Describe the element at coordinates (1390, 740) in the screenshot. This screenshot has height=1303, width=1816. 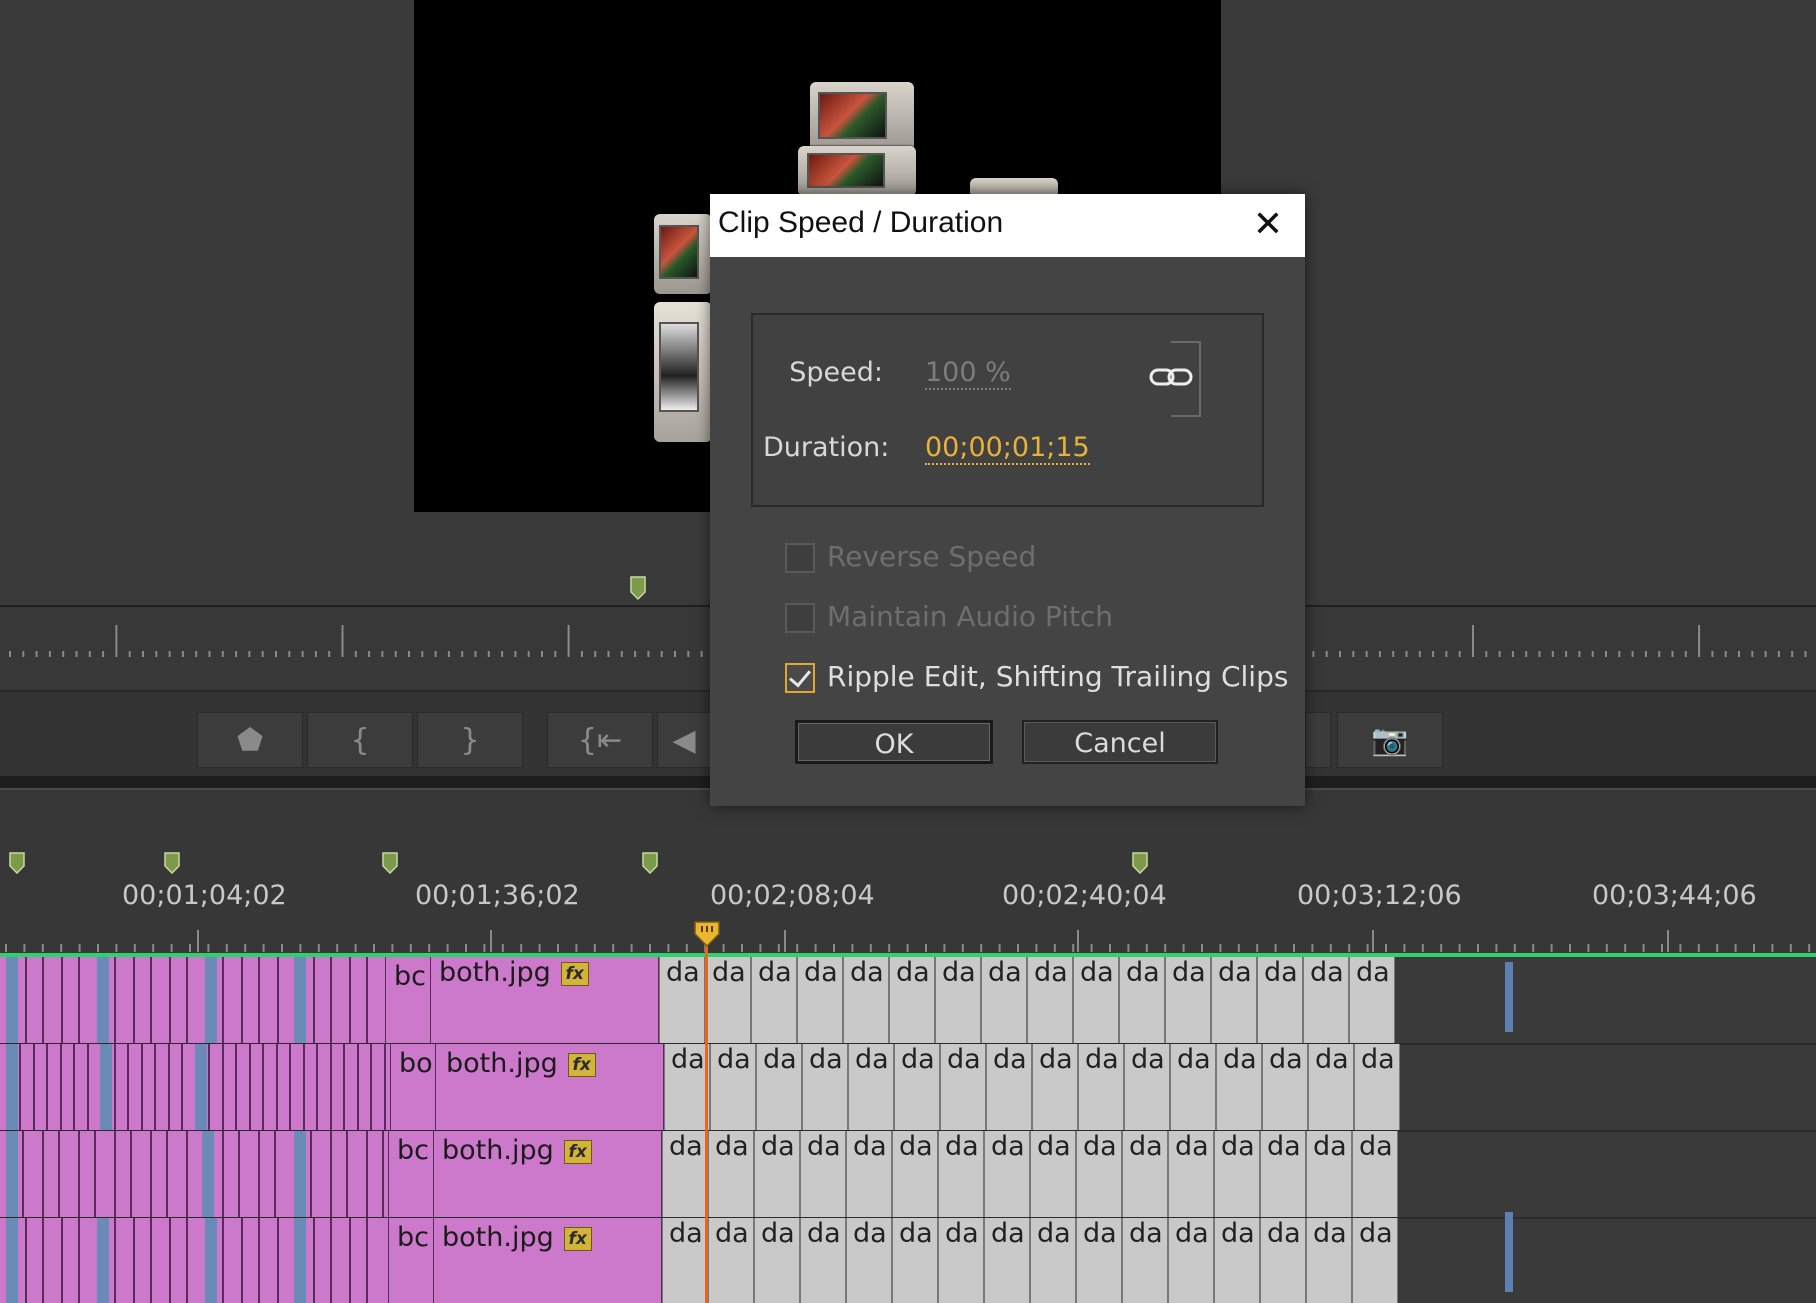
I see `export-frame-button: 📷` at that location.